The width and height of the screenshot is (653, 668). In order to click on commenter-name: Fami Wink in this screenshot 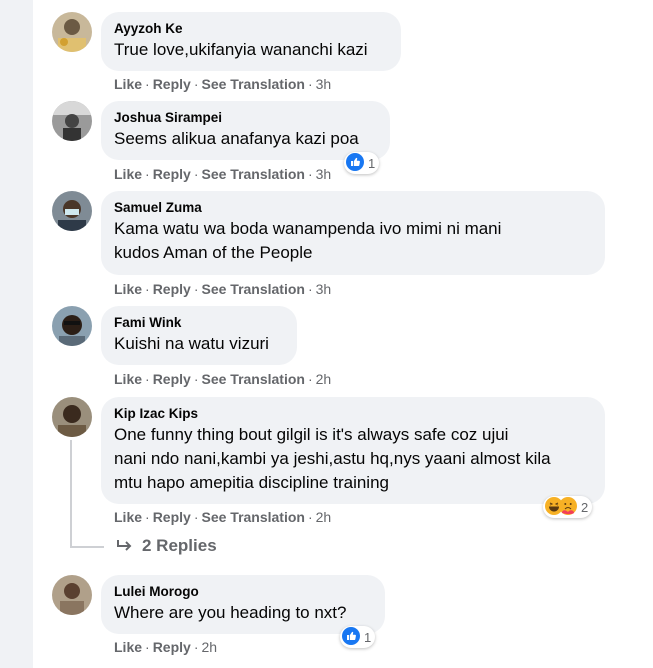, I will do `click(199, 322)`.